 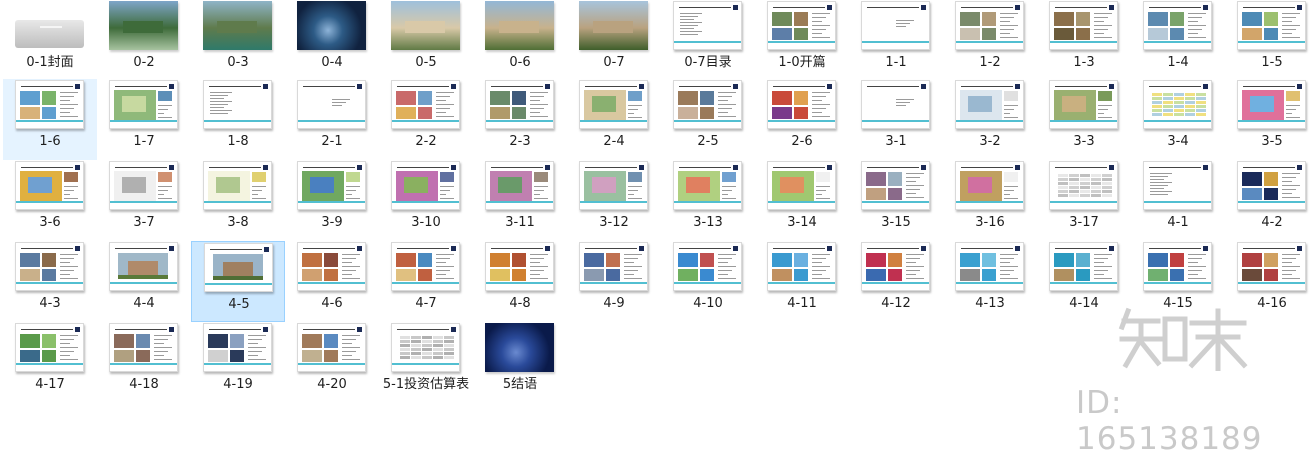 I want to click on file-item: 3-15, so click(x=896, y=200).